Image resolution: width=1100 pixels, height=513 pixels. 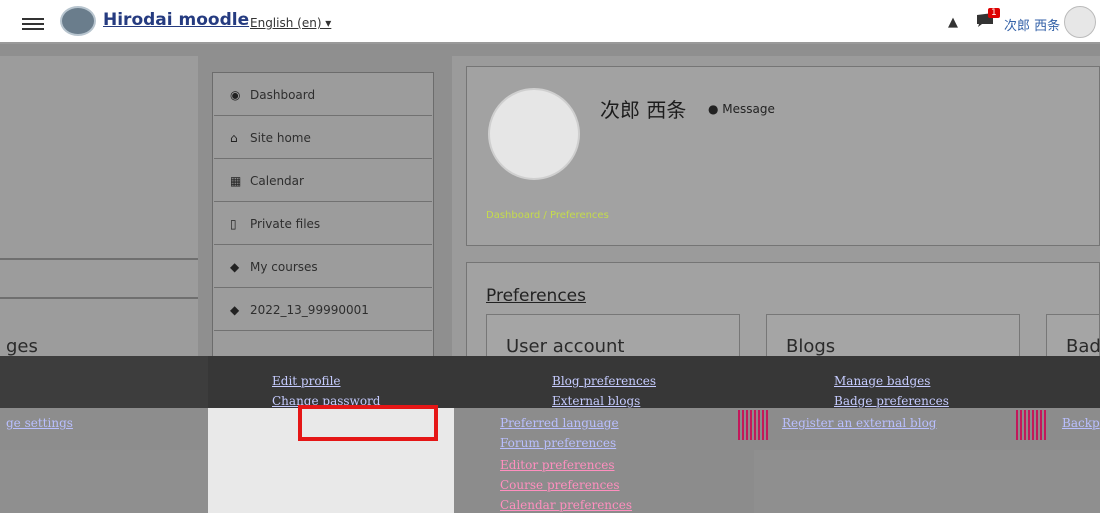 I want to click on site-name-link: Hirodai moodle, so click(x=176, y=20).